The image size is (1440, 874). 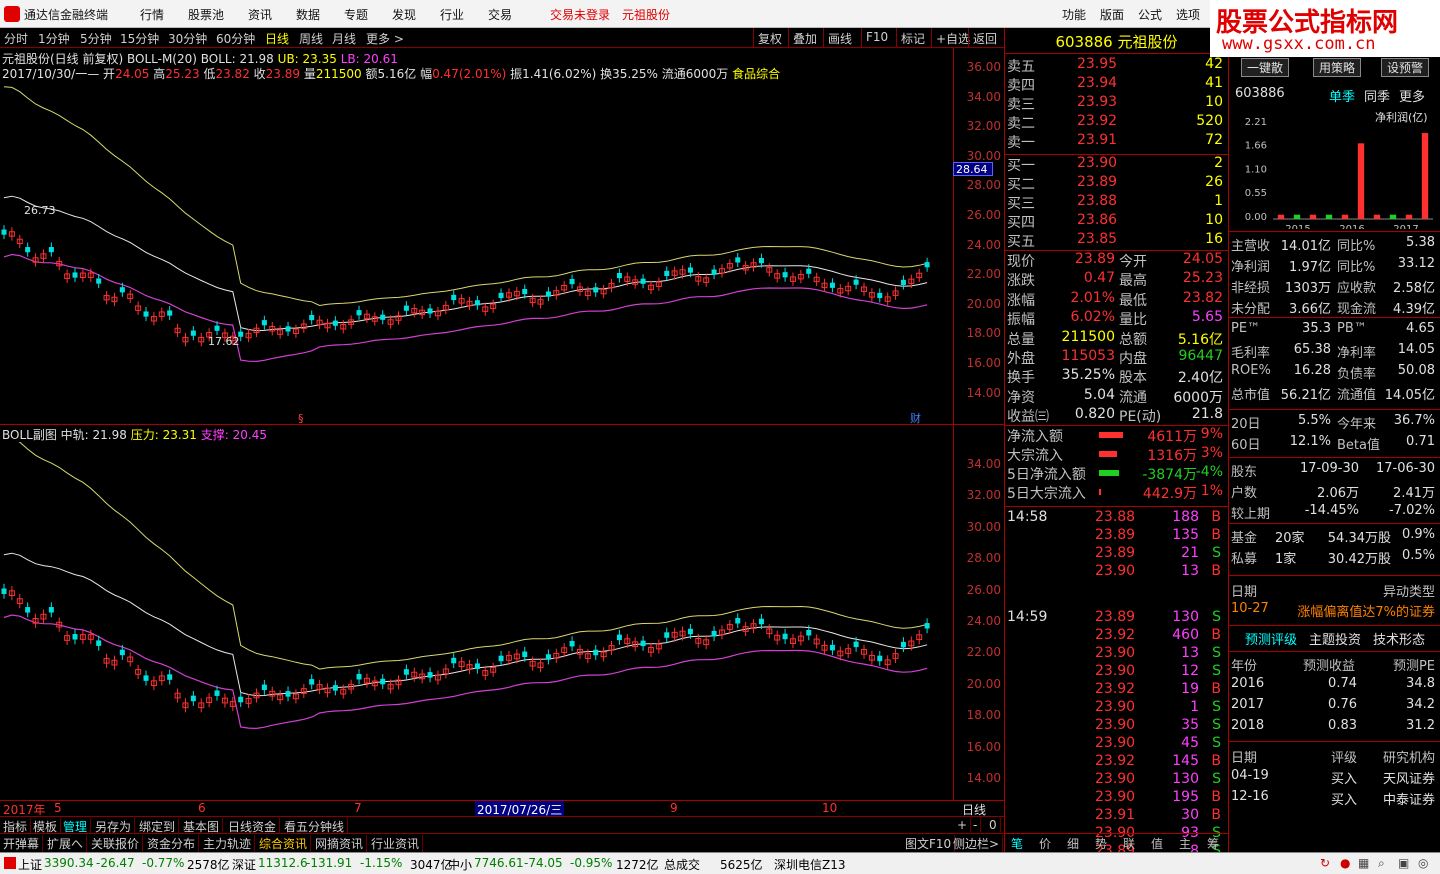 I want to click on forecast-tab: 预测评级, so click(x=1271, y=638).